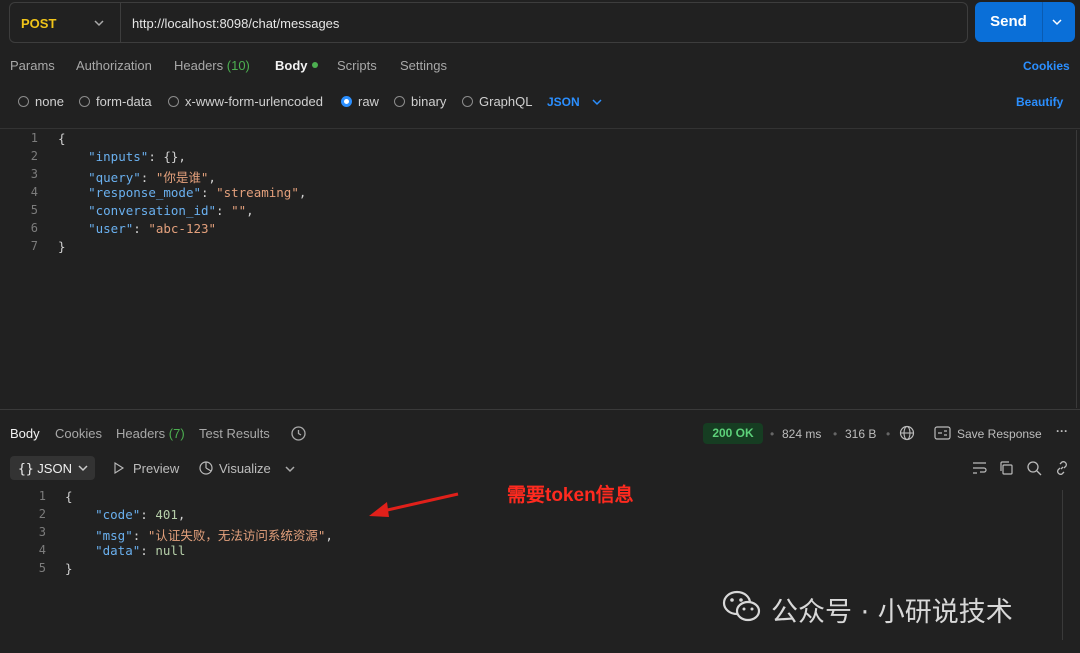 This screenshot has width=1080, height=653. Describe the element at coordinates (118, 156) in the screenshot. I see `code-token: "inputs"` at that location.